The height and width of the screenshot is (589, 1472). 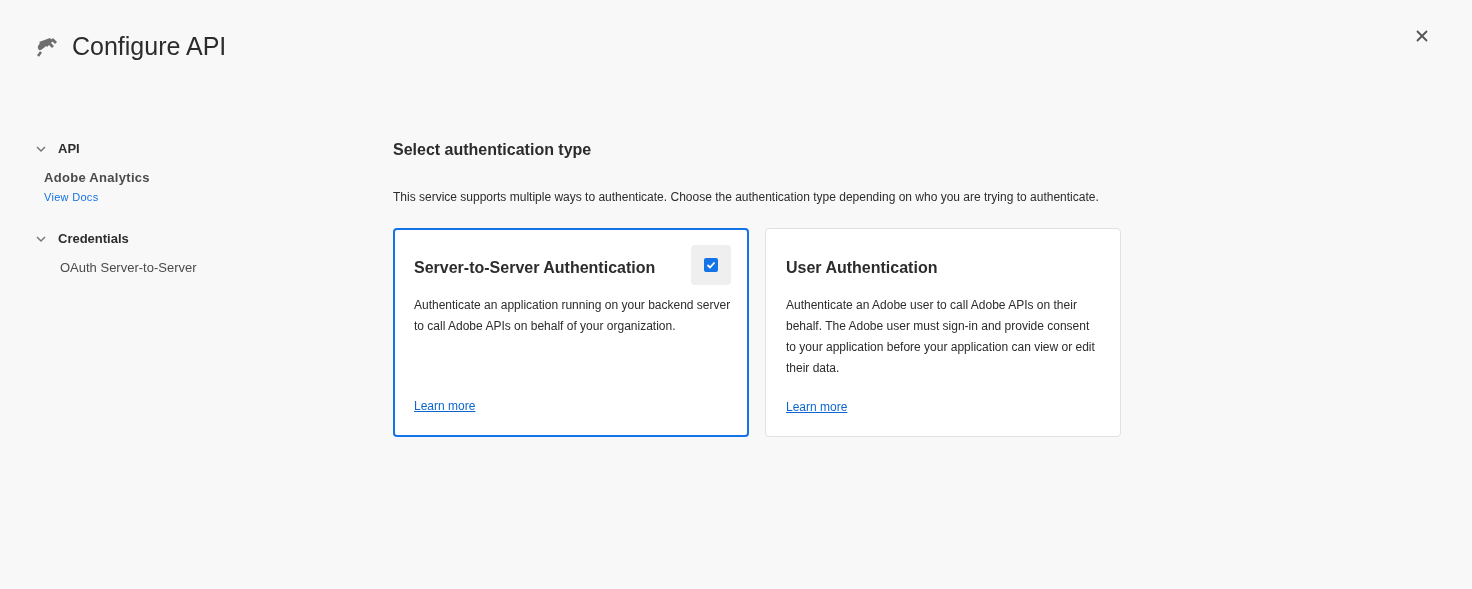 I want to click on card-title: Server-to-Server Authentication, so click(x=535, y=268).